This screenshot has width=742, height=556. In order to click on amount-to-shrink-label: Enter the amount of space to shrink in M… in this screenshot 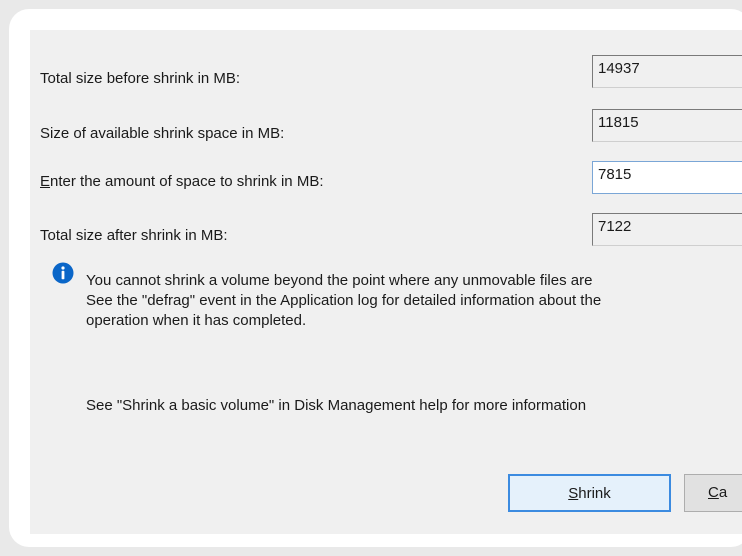, I will do `click(182, 181)`.